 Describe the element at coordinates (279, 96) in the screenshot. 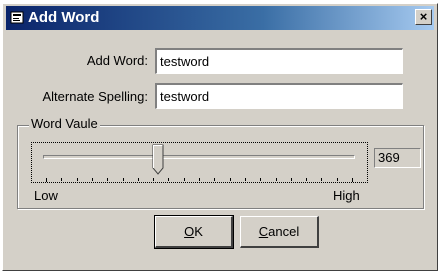

I see `alternate-spelling-input` at that location.